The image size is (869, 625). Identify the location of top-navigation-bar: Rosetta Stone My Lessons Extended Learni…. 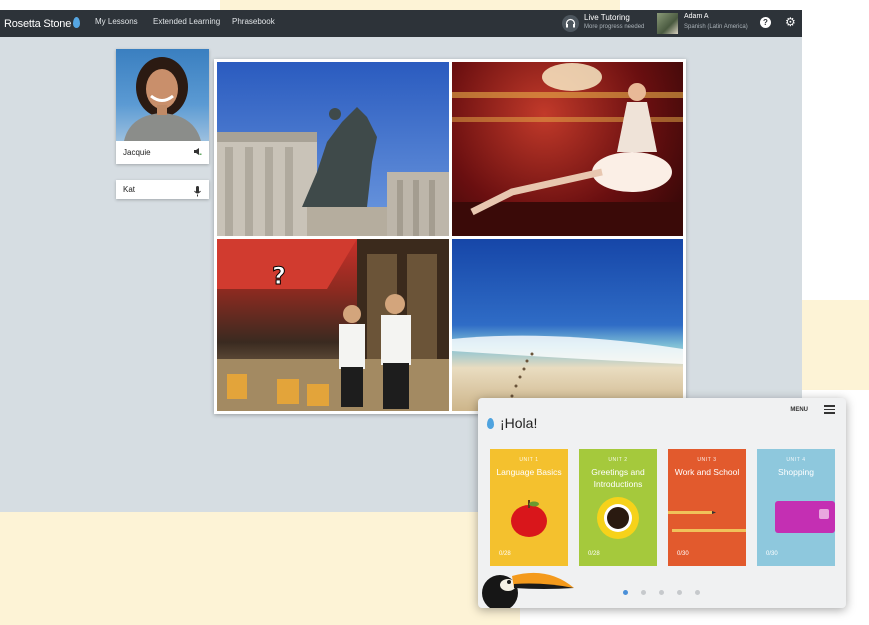
(401, 23).